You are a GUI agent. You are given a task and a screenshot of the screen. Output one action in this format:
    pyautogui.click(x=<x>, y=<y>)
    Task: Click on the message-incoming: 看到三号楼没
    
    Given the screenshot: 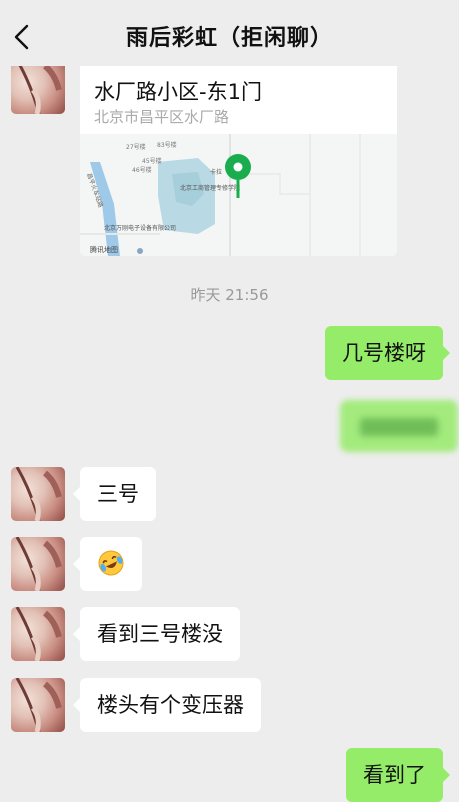 What is the action you would take?
    pyautogui.click(x=156, y=634)
    